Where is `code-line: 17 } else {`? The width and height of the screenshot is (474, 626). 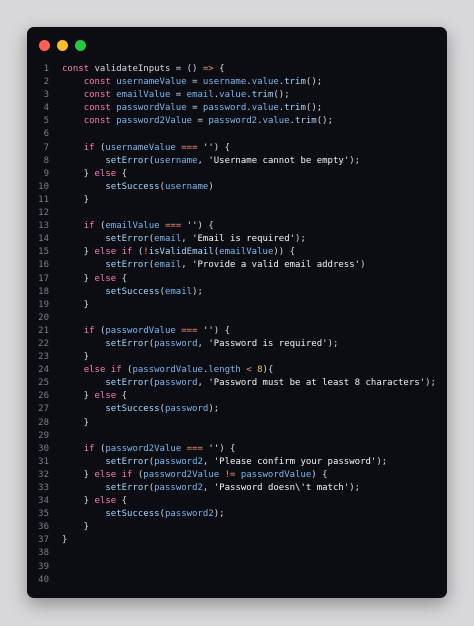
code-line: 17 } else { is located at coordinates (237, 279).